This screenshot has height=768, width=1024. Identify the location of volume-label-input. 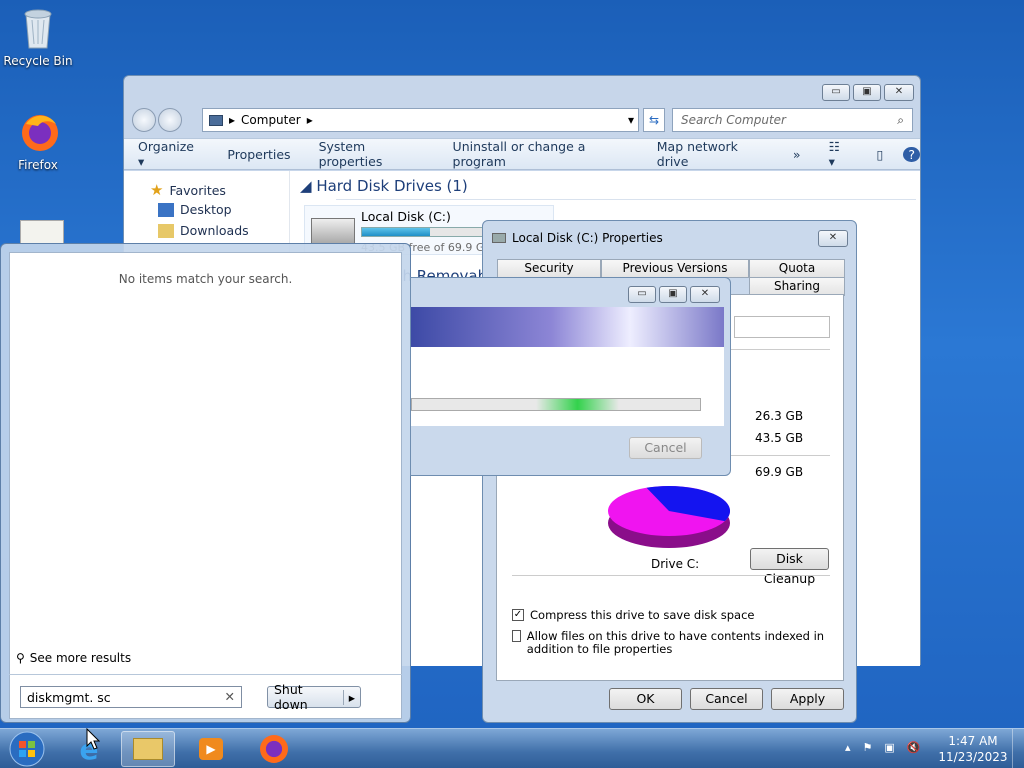
(782, 327).